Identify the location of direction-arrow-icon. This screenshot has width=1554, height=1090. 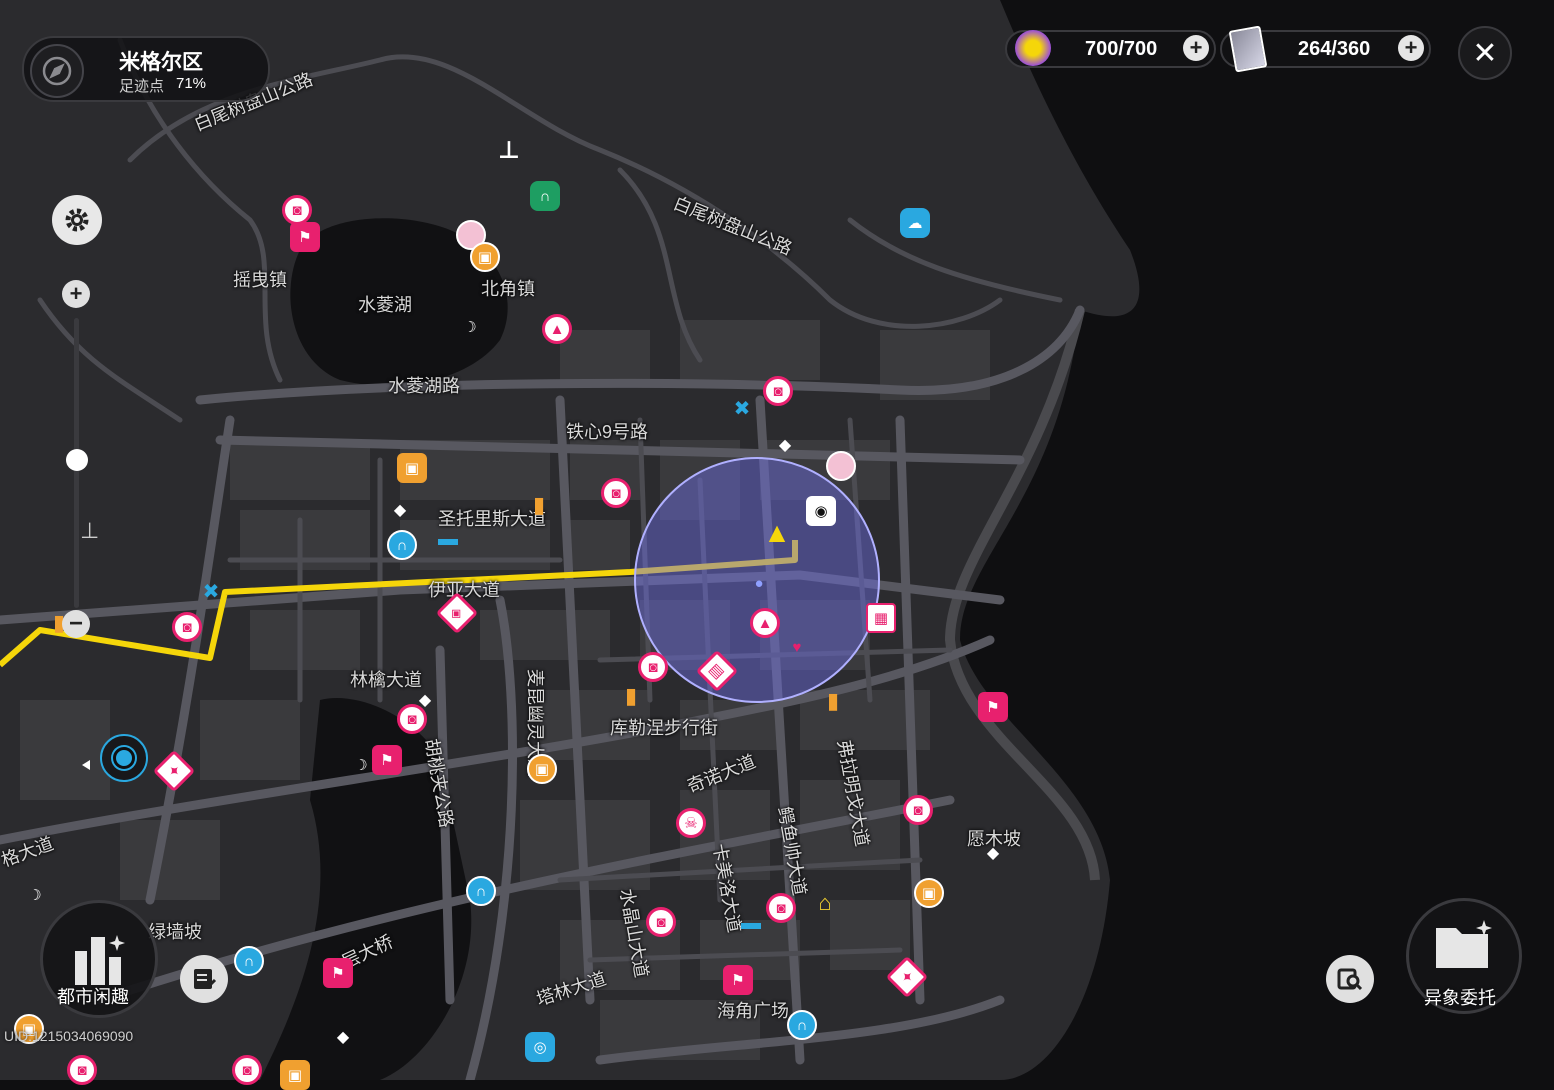
(86, 765).